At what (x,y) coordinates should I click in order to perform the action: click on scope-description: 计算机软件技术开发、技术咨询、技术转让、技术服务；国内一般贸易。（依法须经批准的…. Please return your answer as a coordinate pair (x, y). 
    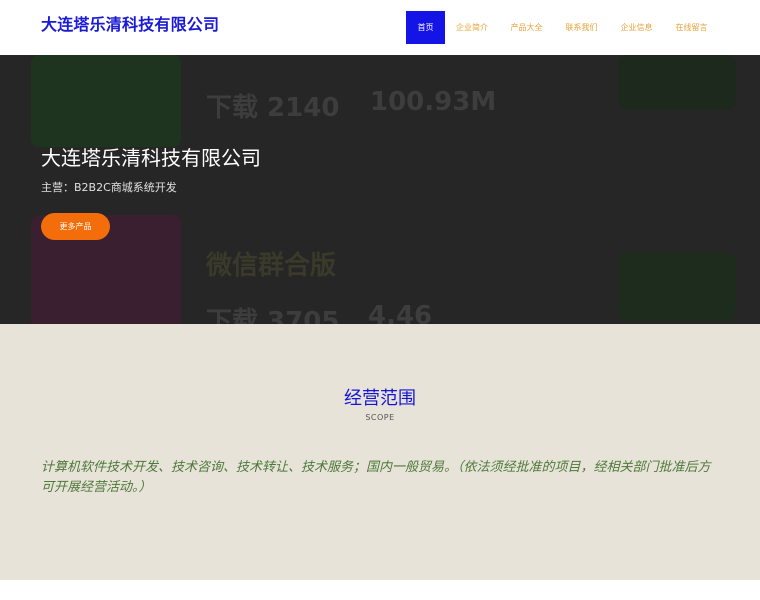
    Looking at the image, I should click on (376, 477).